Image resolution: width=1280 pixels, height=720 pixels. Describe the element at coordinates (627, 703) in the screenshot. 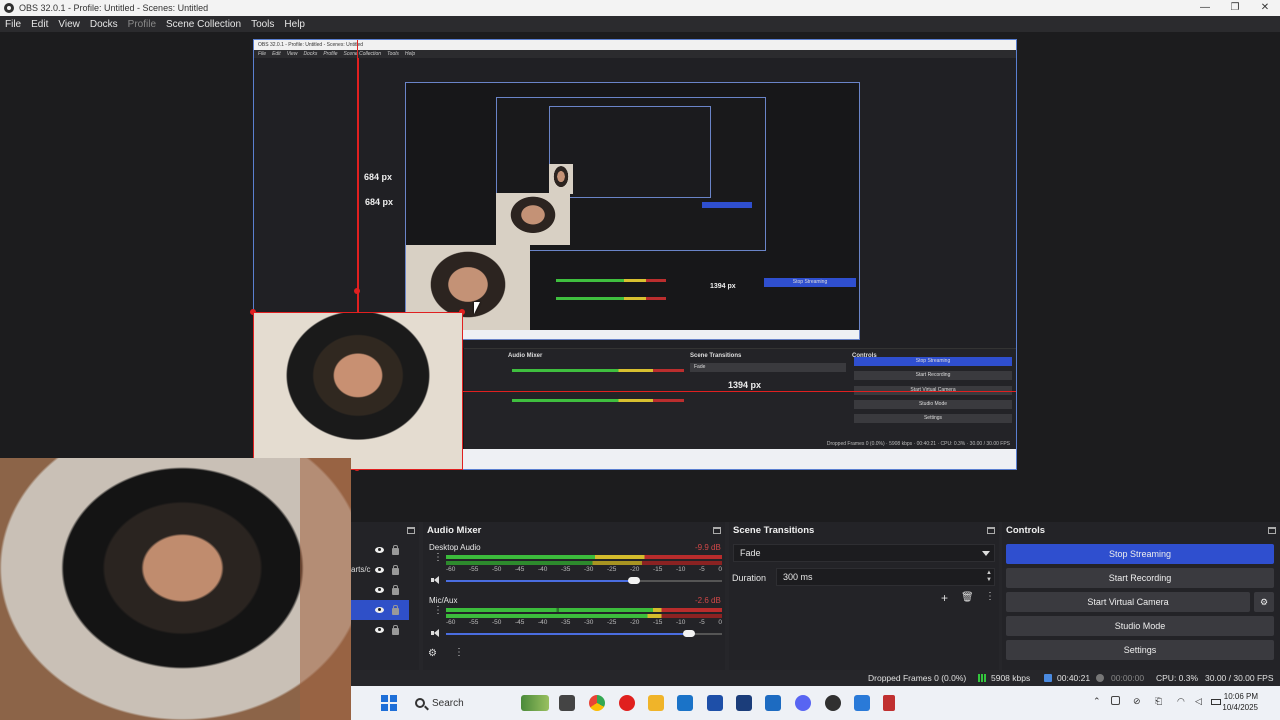

I see `opera-icon` at that location.